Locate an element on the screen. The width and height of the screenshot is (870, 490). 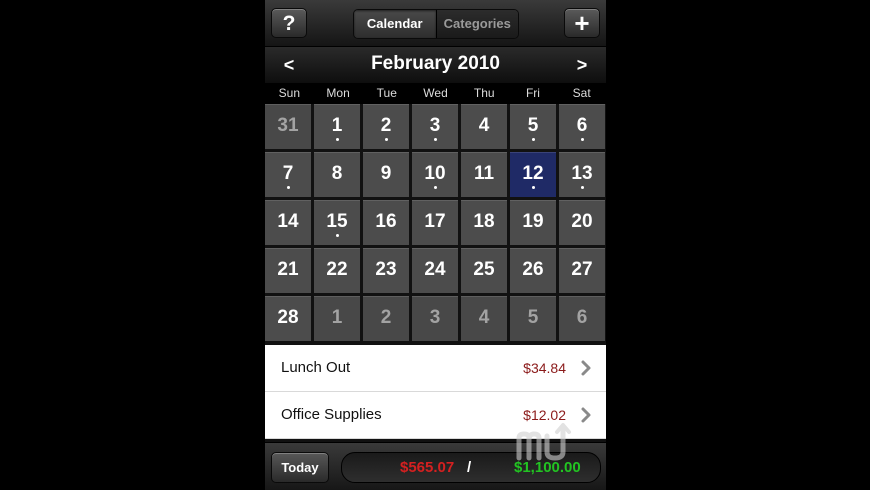
calendar-day: 9 is located at coordinates (386, 174).